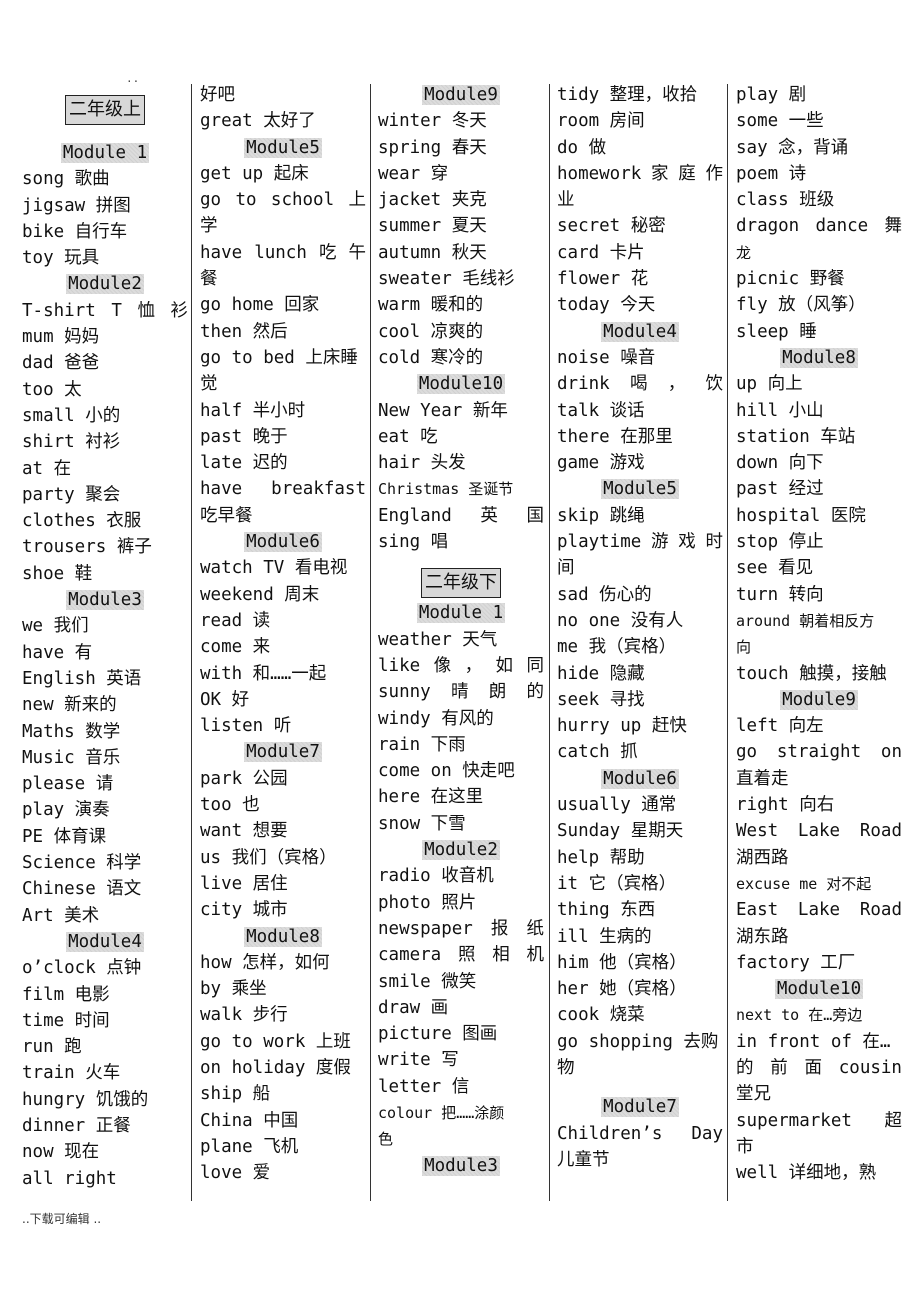  What do you see at coordinates (611, 226) in the screenshot?
I see `vocab-entry: secret 秘密` at bounding box center [611, 226].